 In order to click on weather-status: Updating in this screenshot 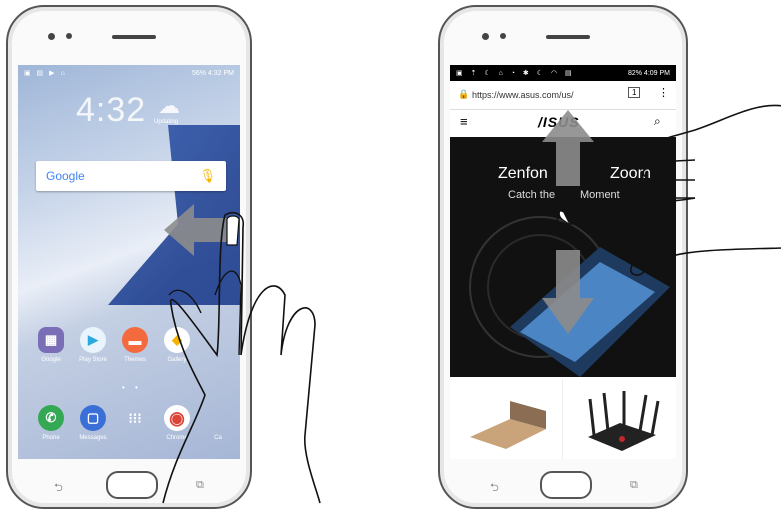, I will do `click(166, 122)`.